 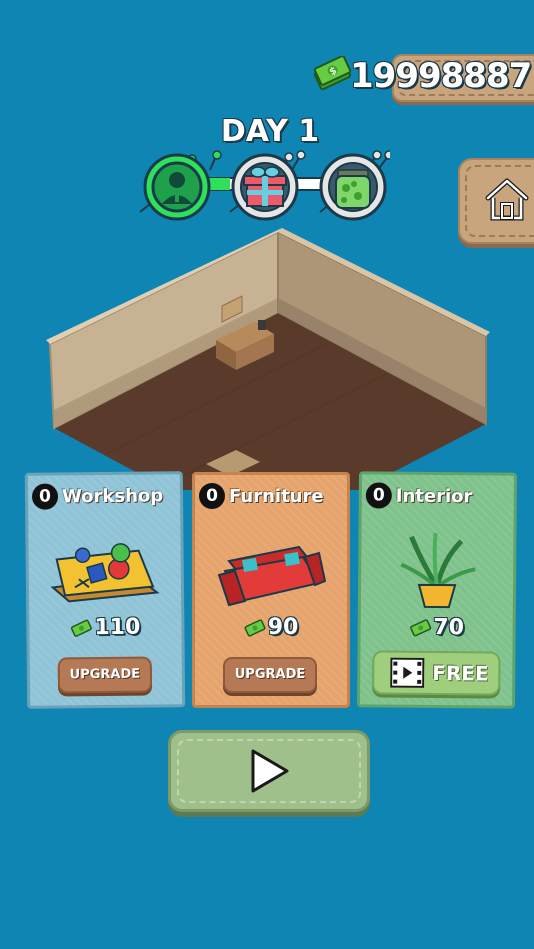 What do you see at coordinates (112, 496) in the screenshot?
I see `card-title: Workshop` at bounding box center [112, 496].